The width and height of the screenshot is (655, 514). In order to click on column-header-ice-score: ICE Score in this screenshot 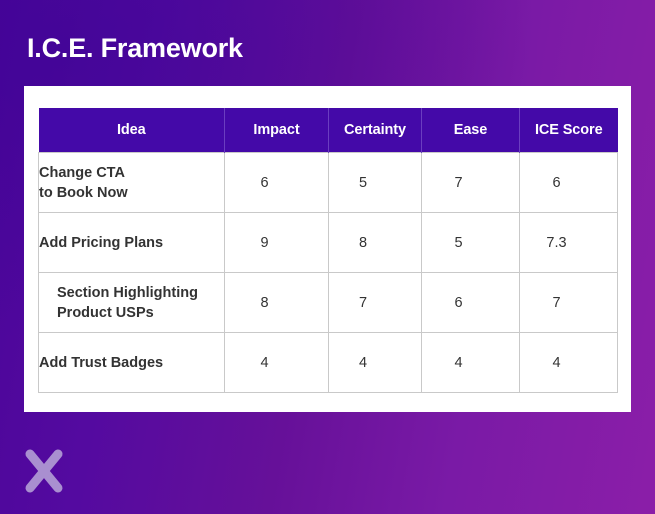, I will do `click(568, 130)`.